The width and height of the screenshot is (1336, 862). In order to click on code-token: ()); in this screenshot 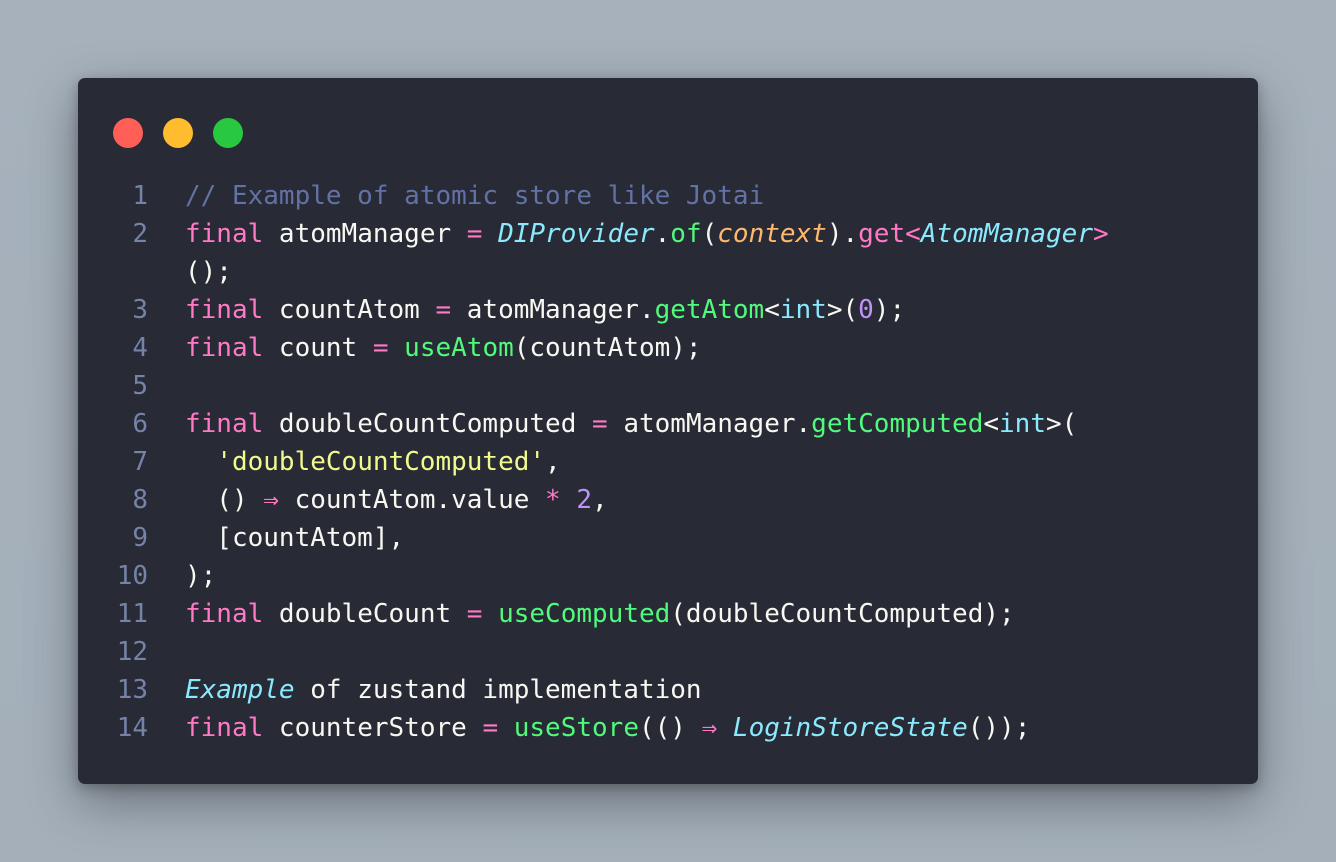, I will do `click(999, 728)`.